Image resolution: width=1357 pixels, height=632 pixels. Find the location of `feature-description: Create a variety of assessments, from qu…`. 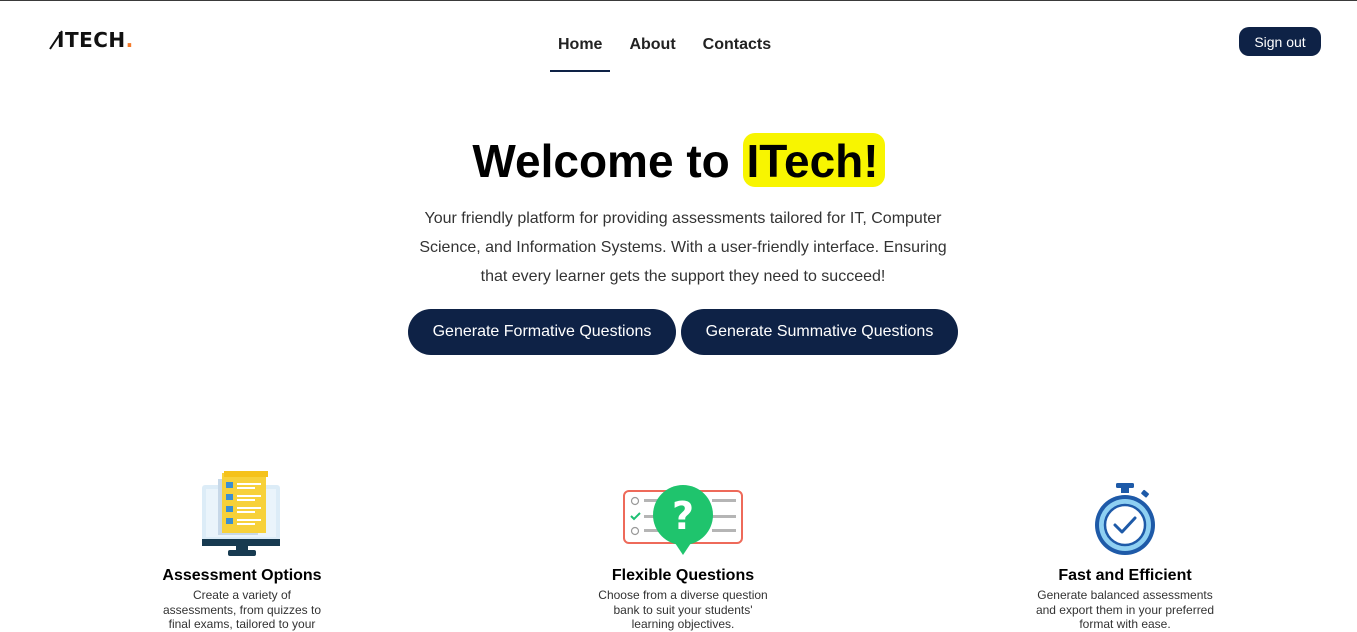

feature-description: Create a variety of assessments, from qu… is located at coordinates (242, 610).